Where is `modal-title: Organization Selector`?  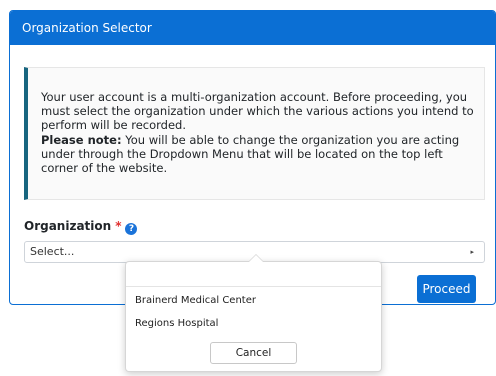 modal-title: Organization Selector is located at coordinates (87, 28).